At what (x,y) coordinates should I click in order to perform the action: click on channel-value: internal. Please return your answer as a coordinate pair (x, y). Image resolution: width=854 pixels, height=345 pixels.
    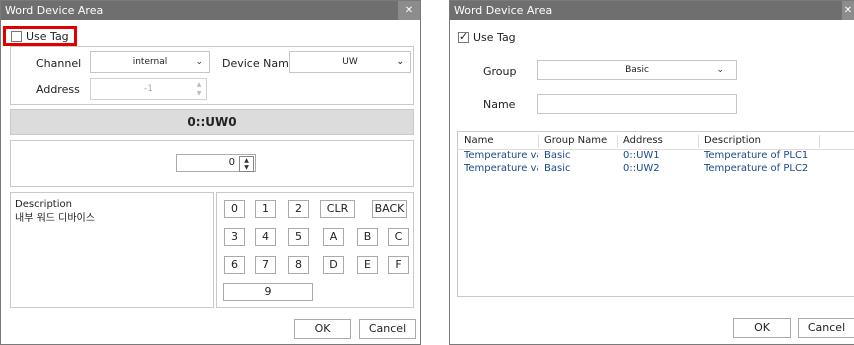
    Looking at the image, I should click on (150, 62).